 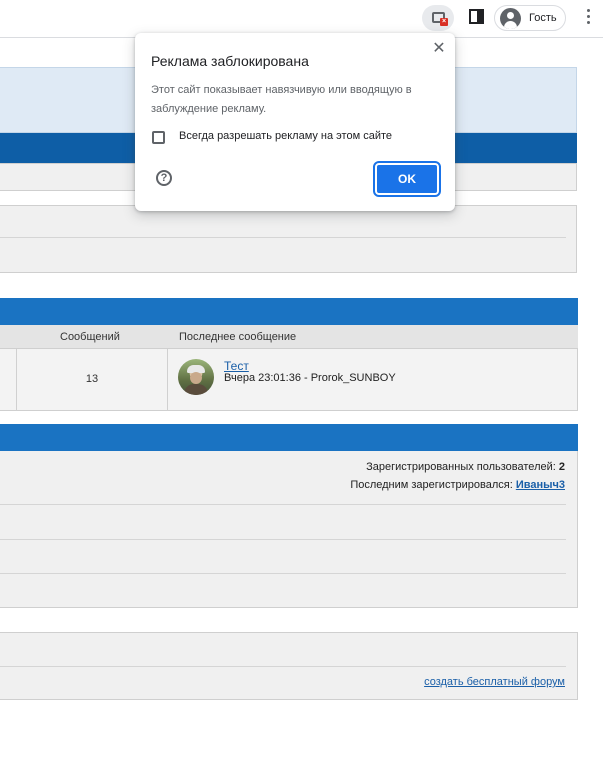 What do you see at coordinates (236, 366) in the screenshot?
I see `last-post-link: Тест` at bounding box center [236, 366].